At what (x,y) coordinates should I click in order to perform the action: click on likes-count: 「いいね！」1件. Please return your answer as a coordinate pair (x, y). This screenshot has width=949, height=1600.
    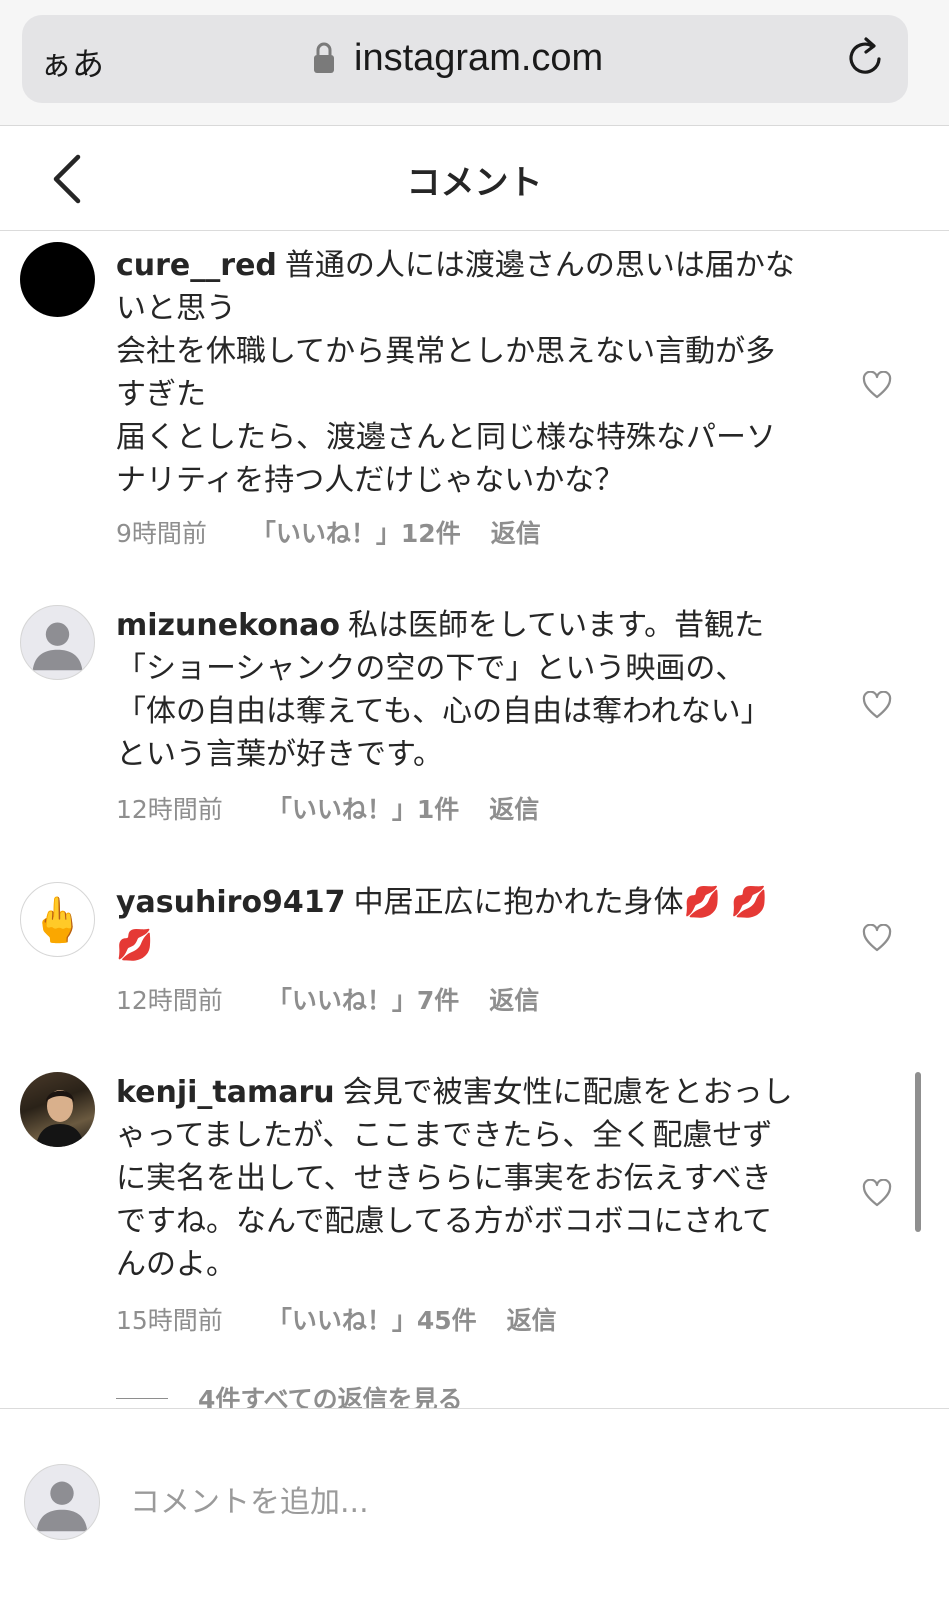
    Looking at the image, I should click on (363, 808).